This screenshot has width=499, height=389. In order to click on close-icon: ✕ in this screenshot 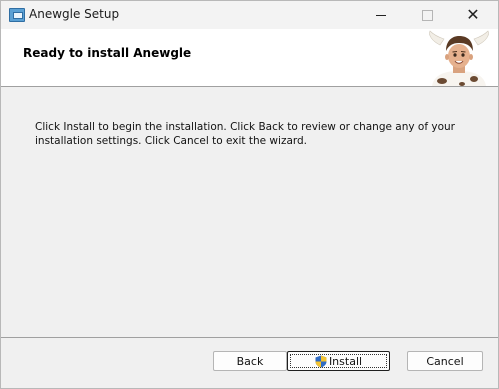, I will do `click(473, 14)`.